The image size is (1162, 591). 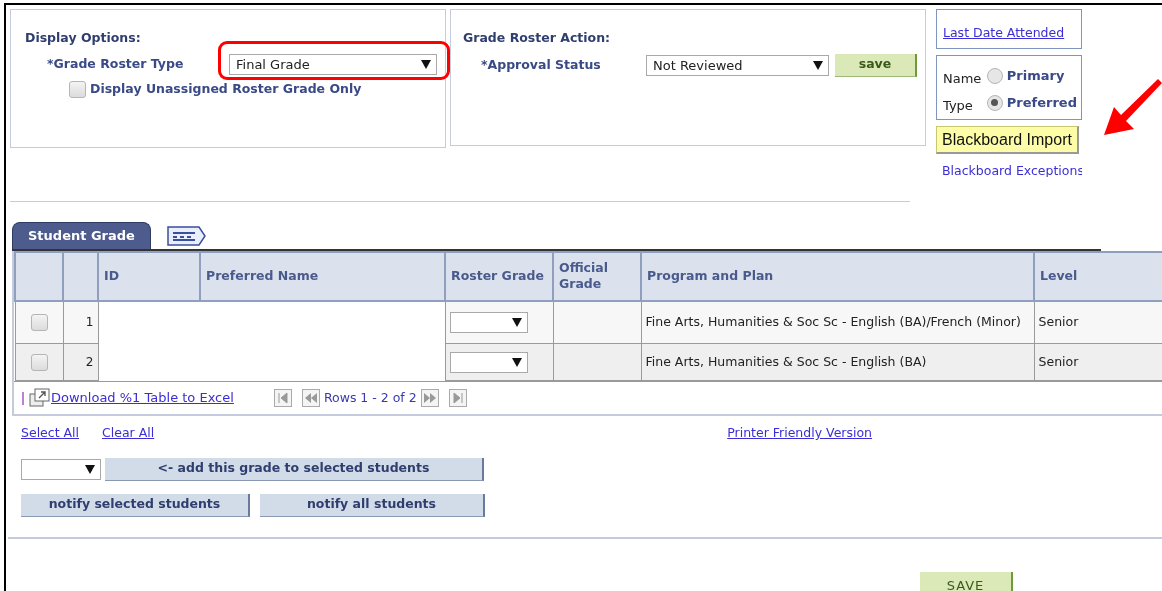 What do you see at coordinates (116, 63) in the screenshot?
I see `field-label: *Grade Roster Type` at bounding box center [116, 63].